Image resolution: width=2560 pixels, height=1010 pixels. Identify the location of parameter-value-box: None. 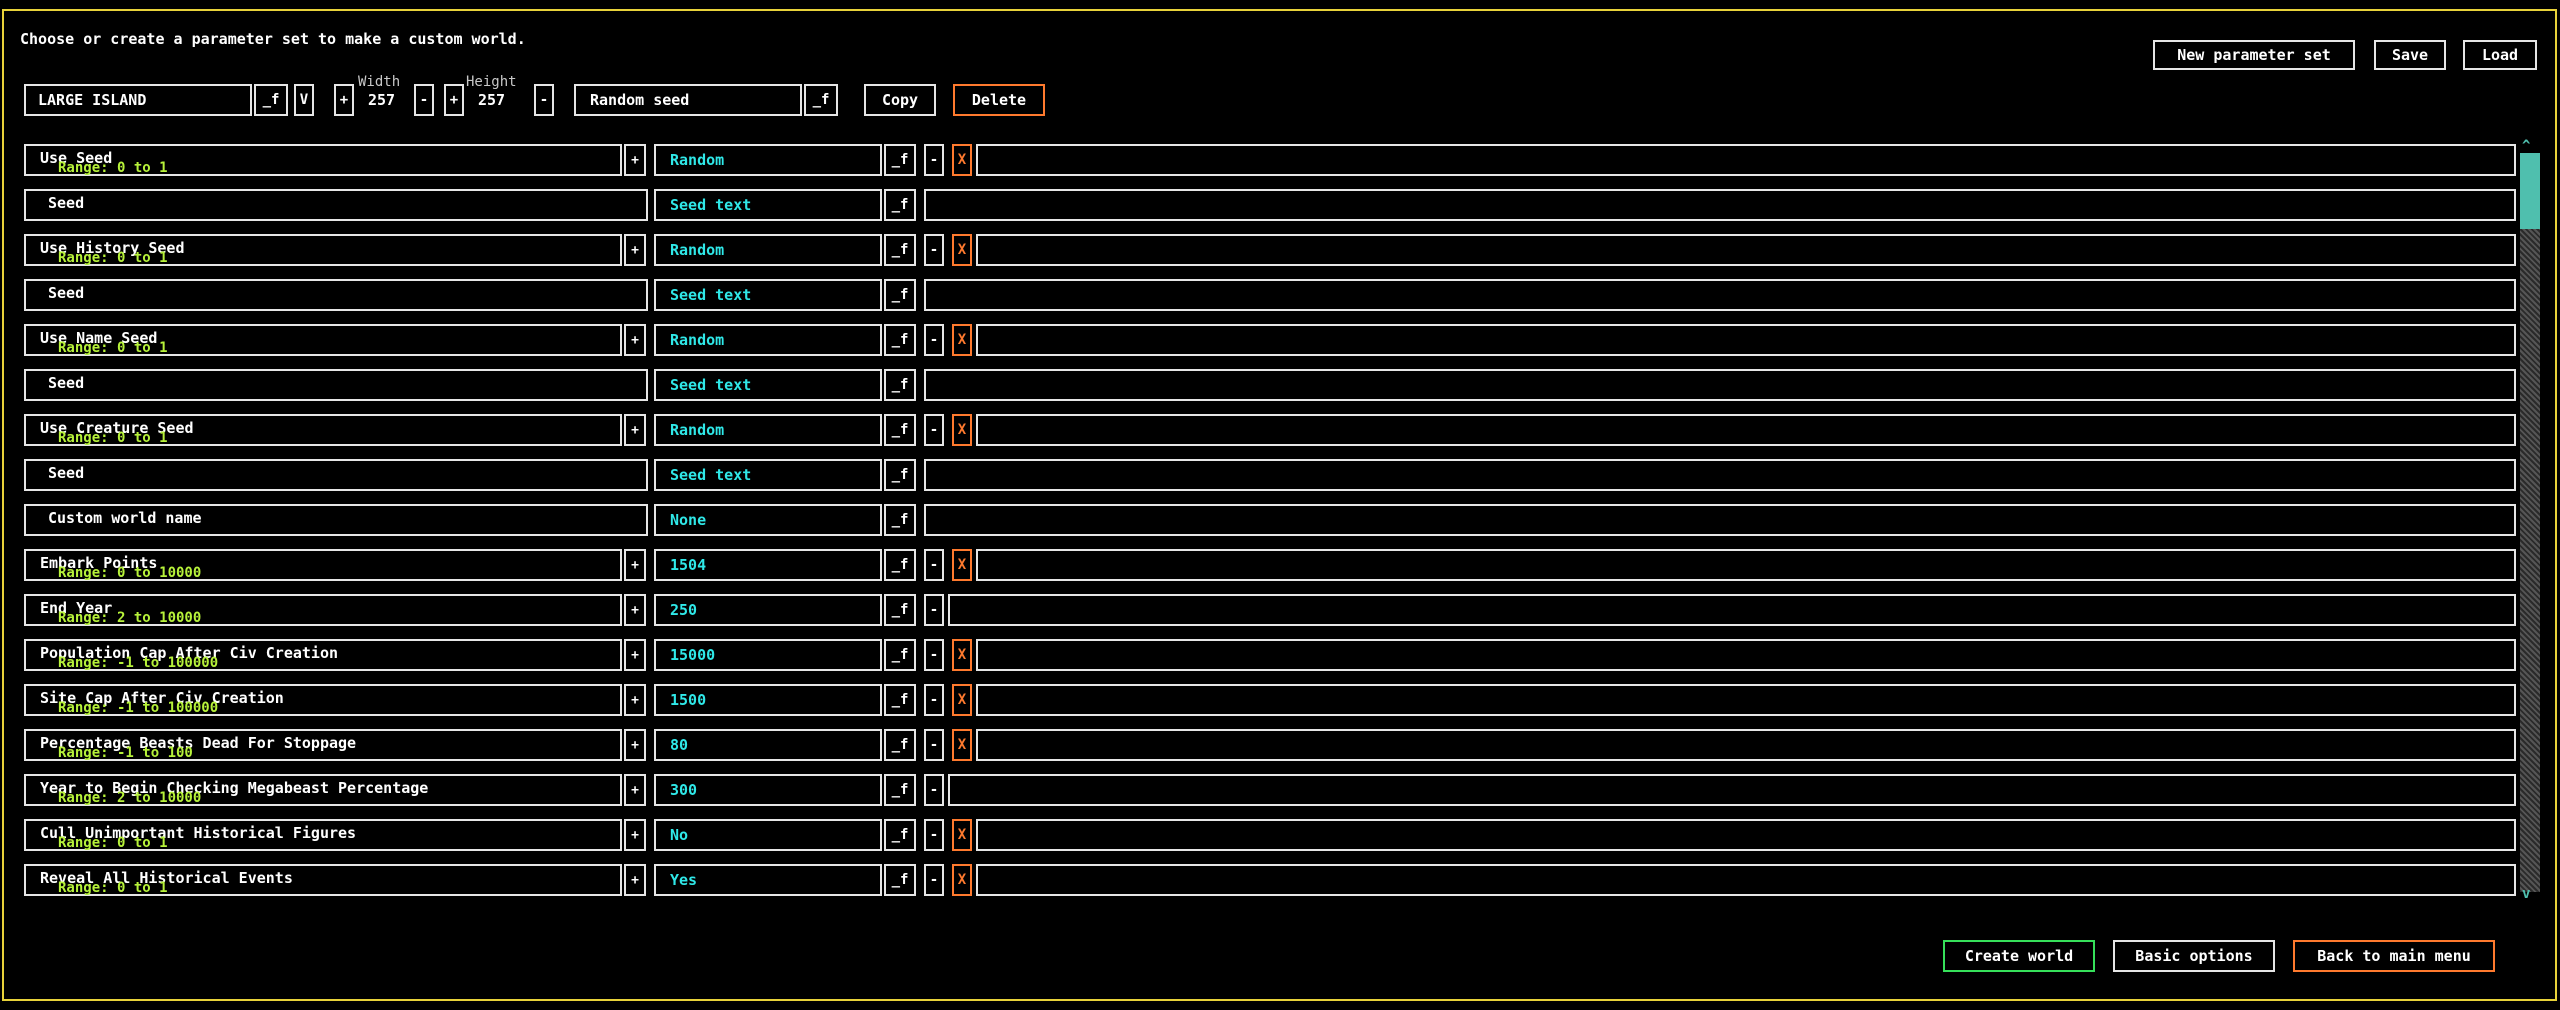
(768, 520).